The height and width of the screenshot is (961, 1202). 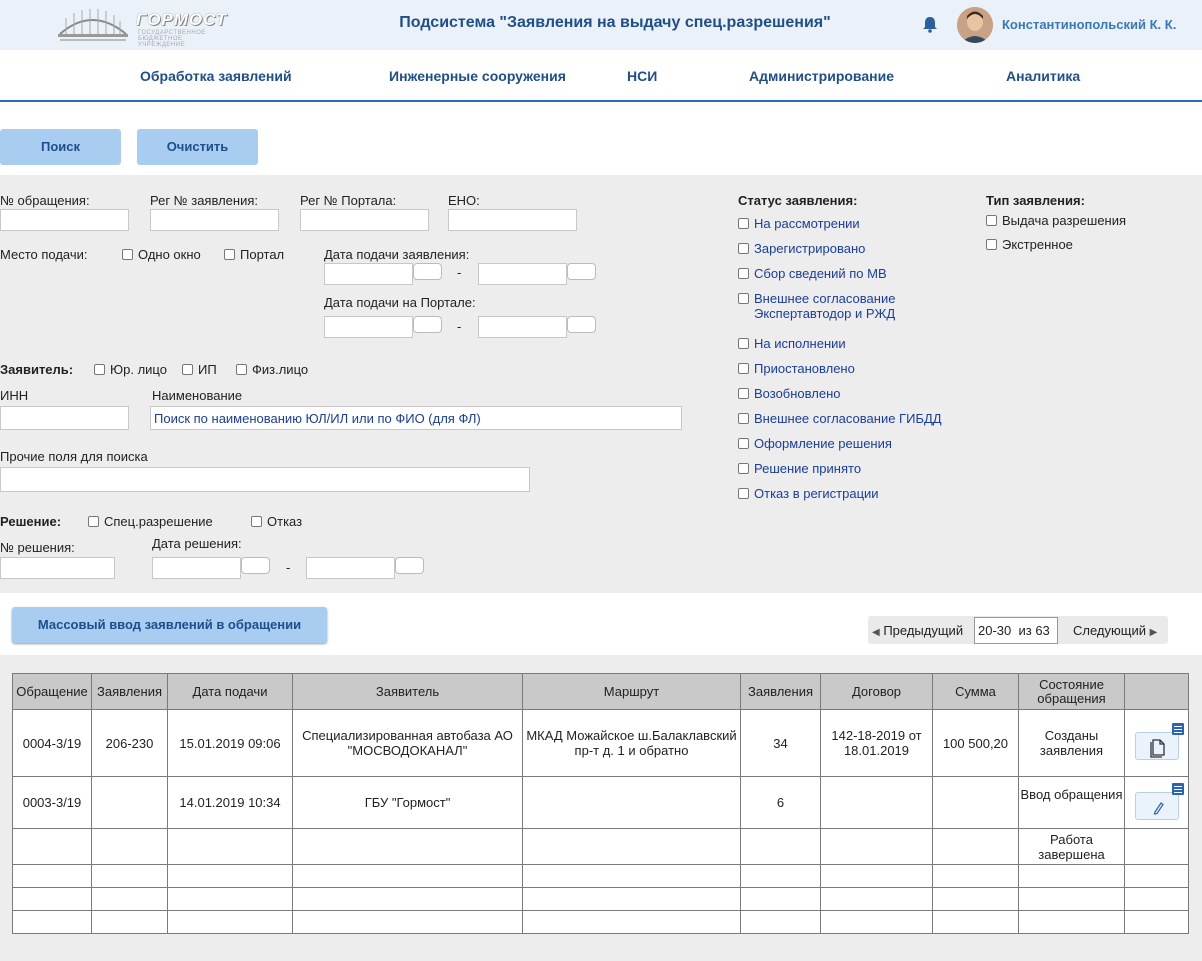 What do you see at coordinates (743, 443) in the screenshot?
I see `status-checkbox-decision-drafting` at bounding box center [743, 443].